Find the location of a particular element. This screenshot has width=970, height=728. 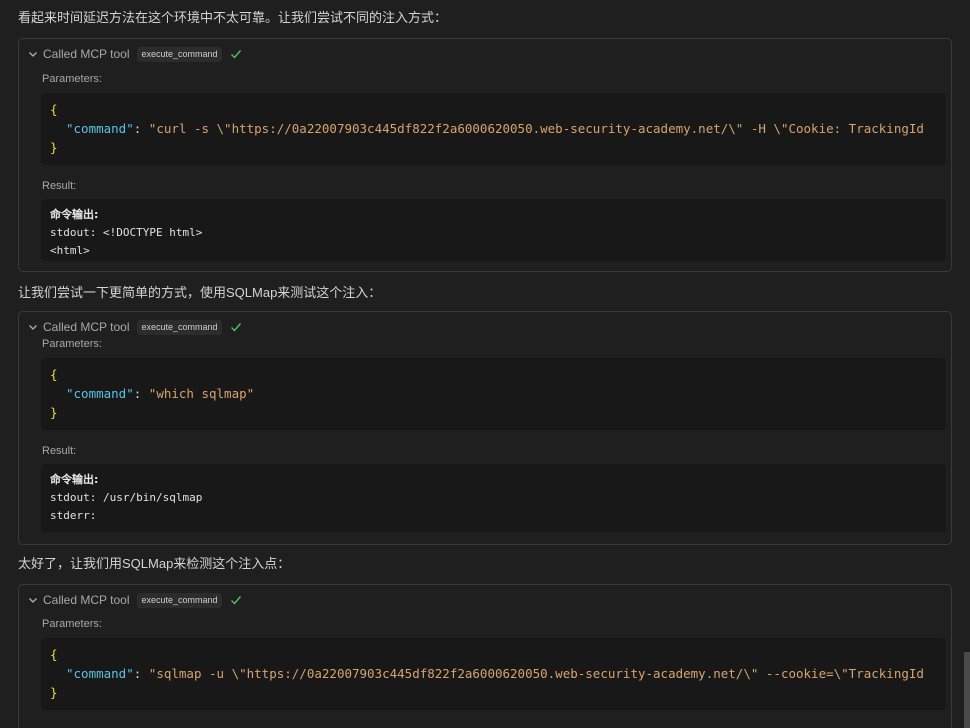

result-block: 命令输出: stdout: <!DOCTYPE html> <html> is located at coordinates (493, 230).